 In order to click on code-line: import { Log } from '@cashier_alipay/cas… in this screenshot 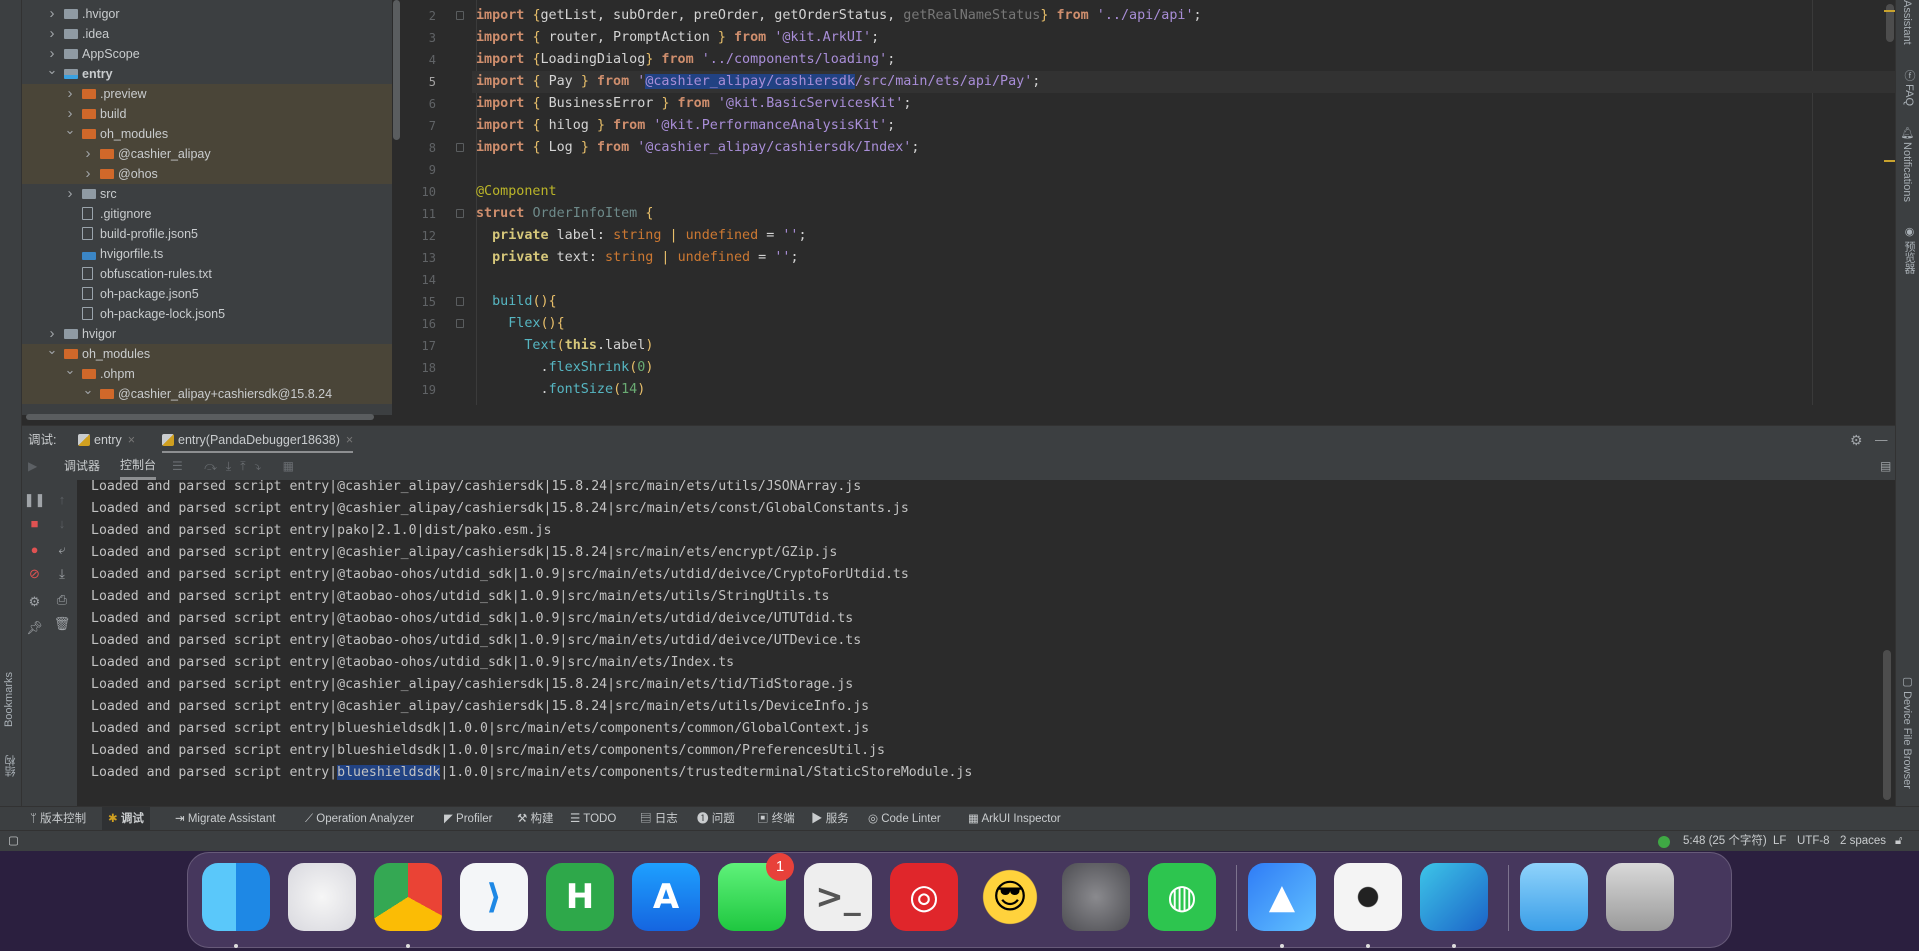, I will do `click(697, 148)`.